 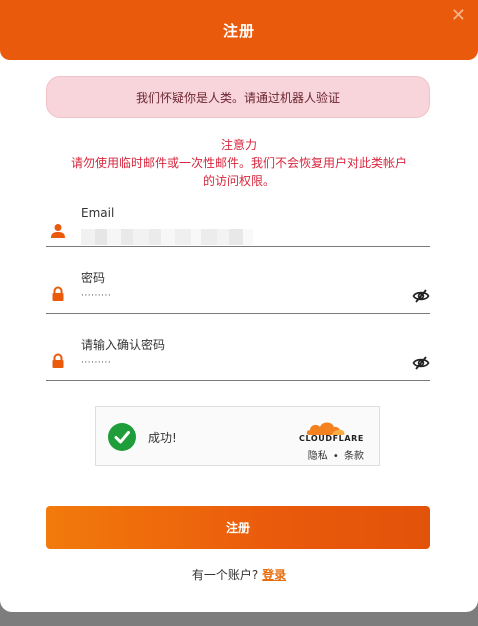 I want to click on cloudflare-status-text: 成功!, so click(x=162, y=438).